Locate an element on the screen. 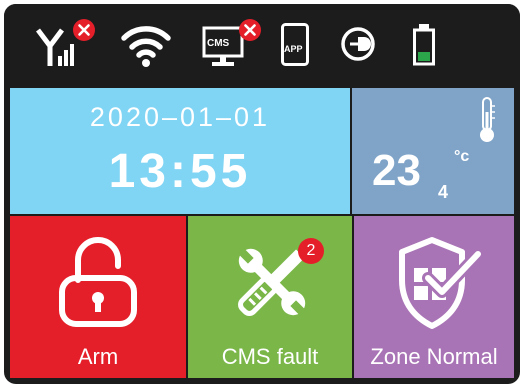 The height and width of the screenshot is (388, 524). time-display: 13:55 is located at coordinates (180, 171).